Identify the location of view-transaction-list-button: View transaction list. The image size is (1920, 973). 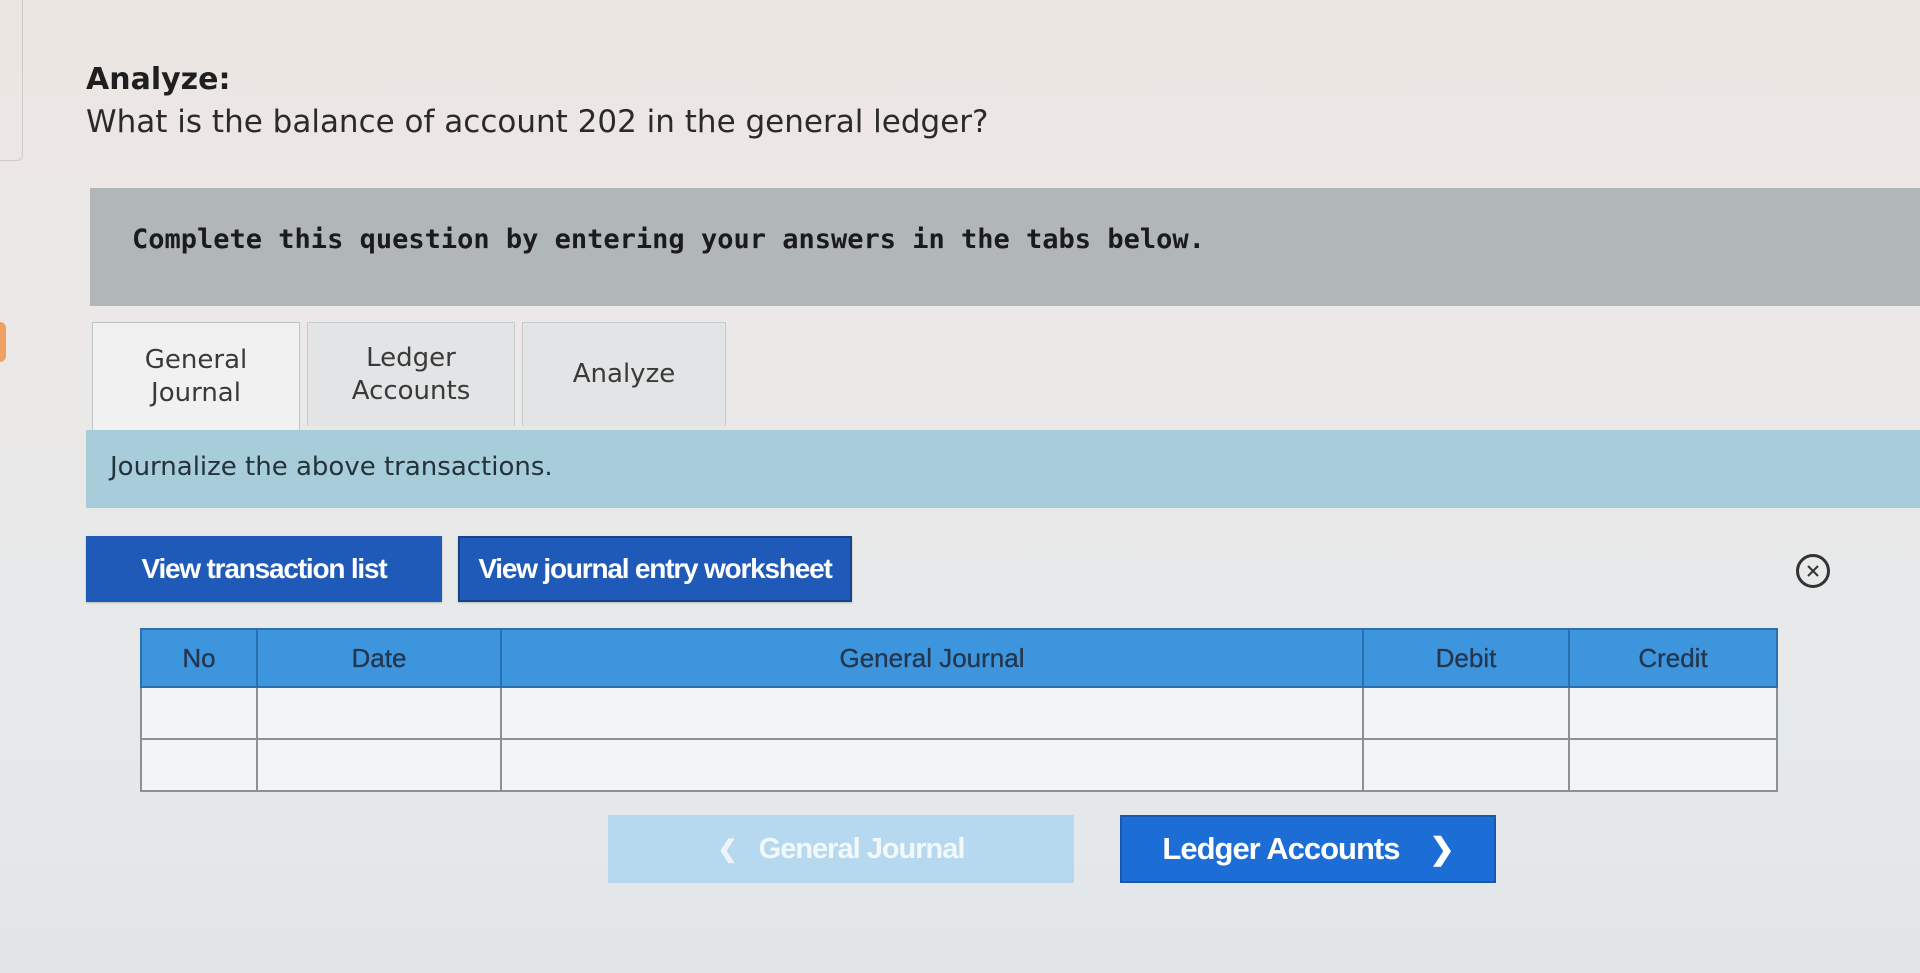
(264, 569).